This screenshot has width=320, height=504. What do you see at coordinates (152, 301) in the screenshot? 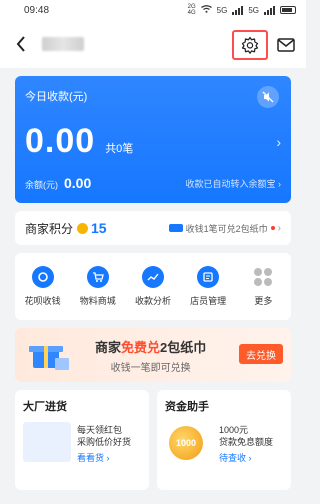
I see `grid-item-label: 收款分析` at bounding box center [152, 301].